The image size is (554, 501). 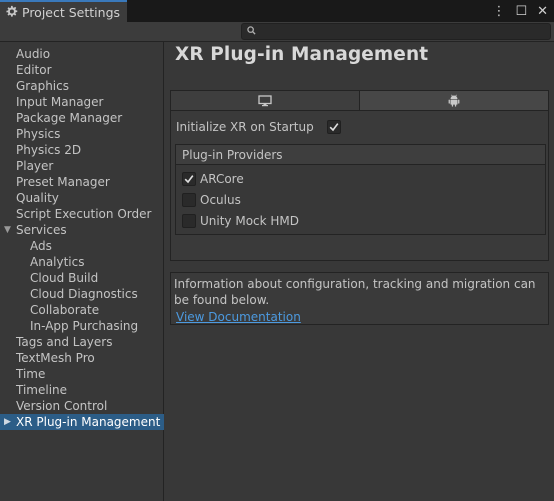 I want to click on tab-standalone, so click(x=265, y=100).